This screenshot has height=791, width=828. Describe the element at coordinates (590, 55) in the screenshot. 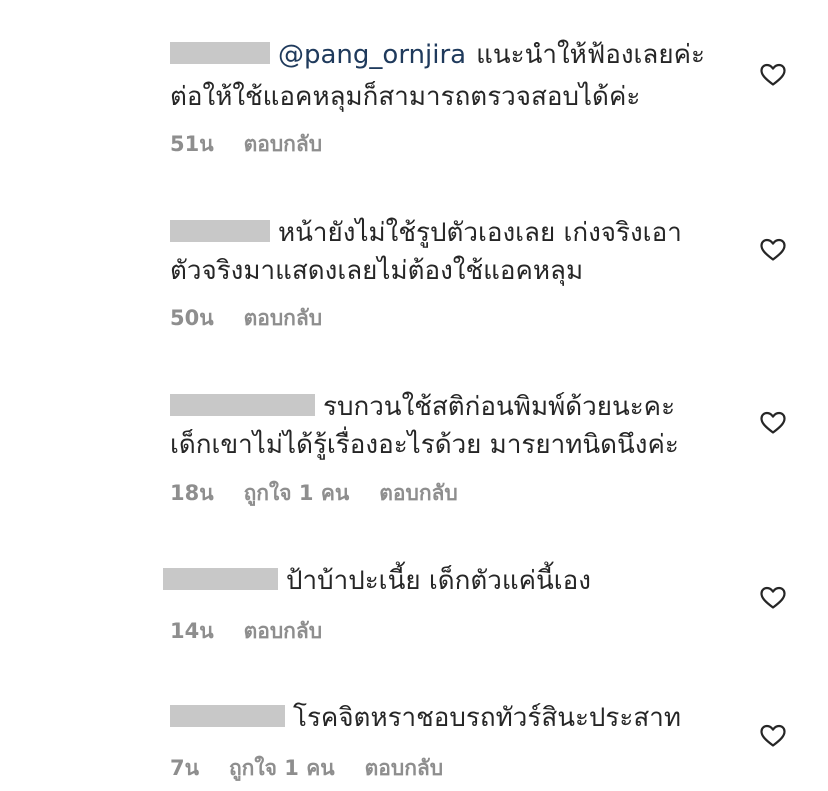

I see `comment-line: แนะนำให้ฟ้องเลยค่ะ` at that location.